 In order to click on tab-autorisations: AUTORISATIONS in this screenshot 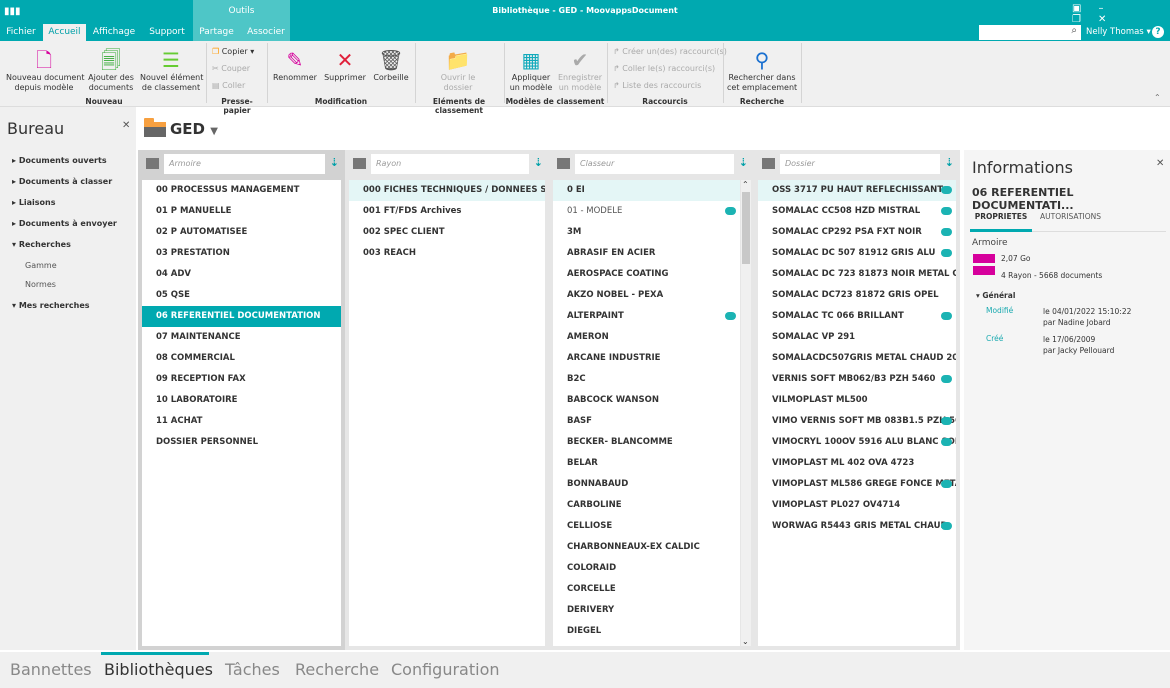, I will do `click(1070, 217)`.